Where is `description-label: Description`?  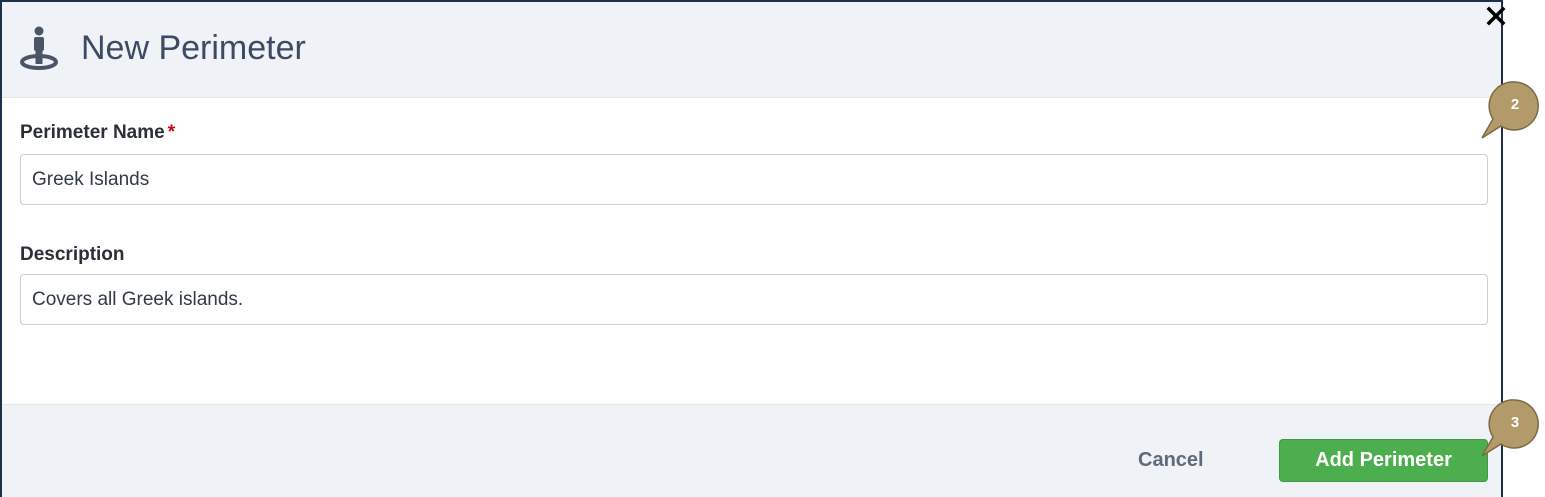
description-label: Description is located at coordinates (72, 254).